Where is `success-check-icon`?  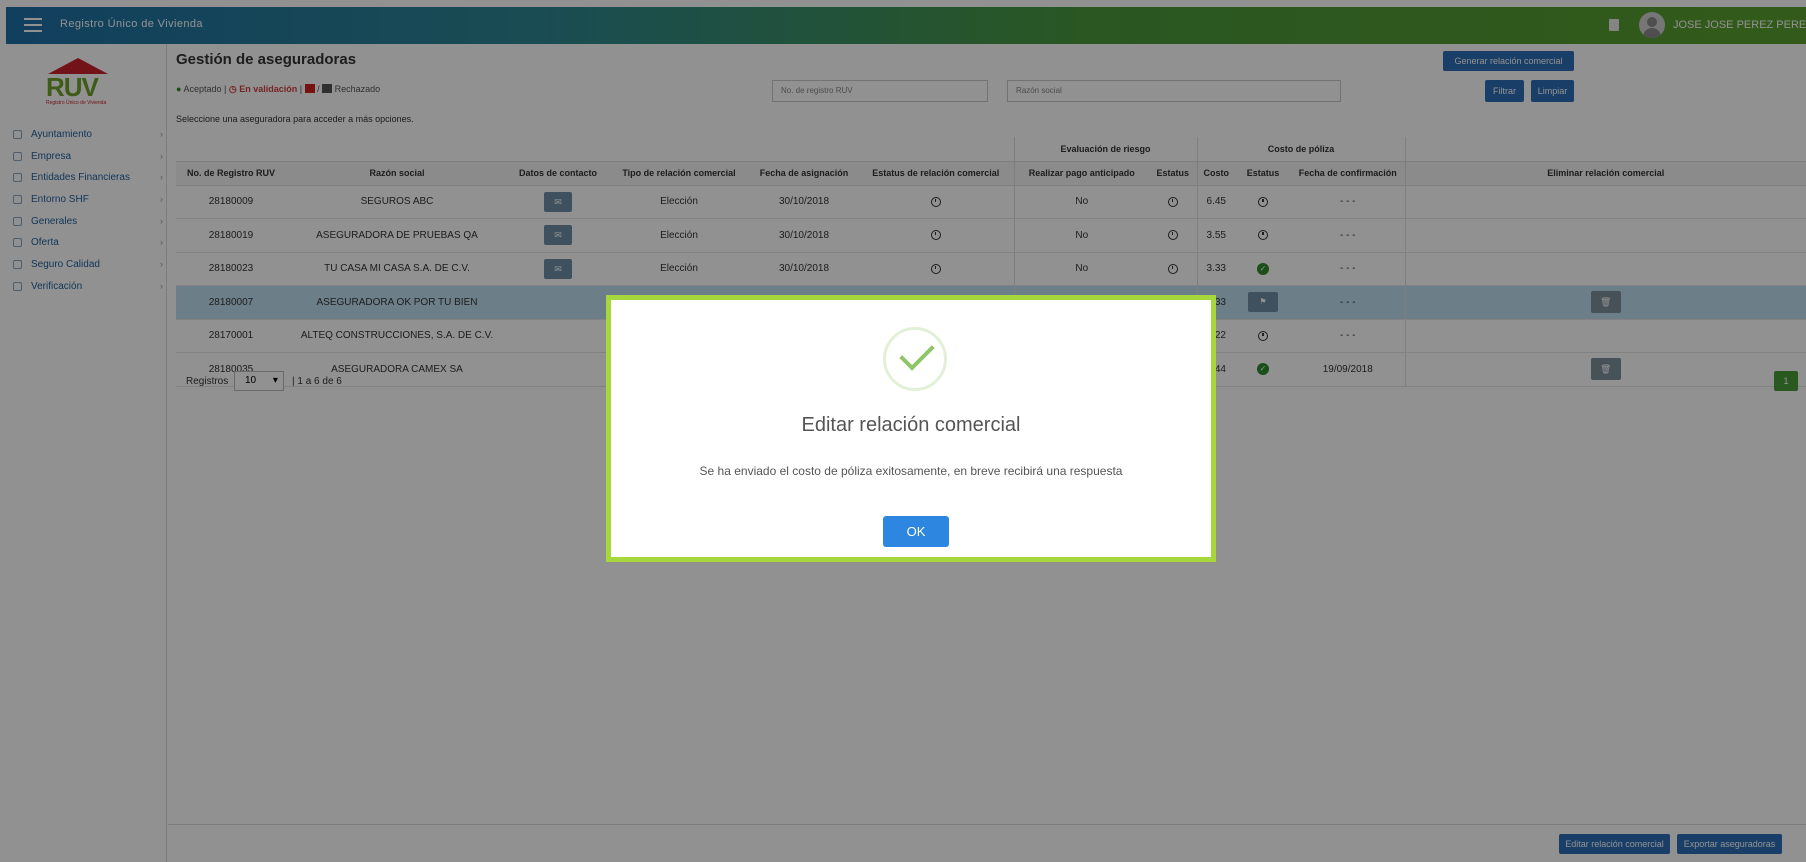 success-check-icon is located at coordinates (915, 359).